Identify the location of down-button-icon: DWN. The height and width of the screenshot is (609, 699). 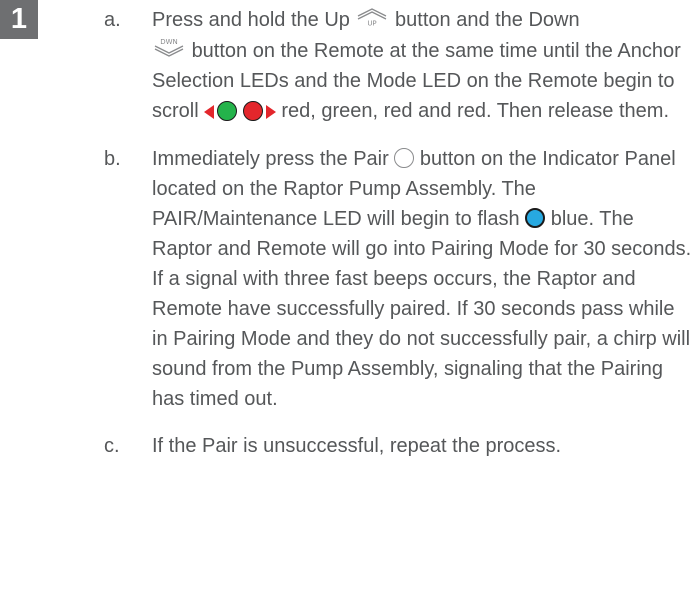
(169, 51).